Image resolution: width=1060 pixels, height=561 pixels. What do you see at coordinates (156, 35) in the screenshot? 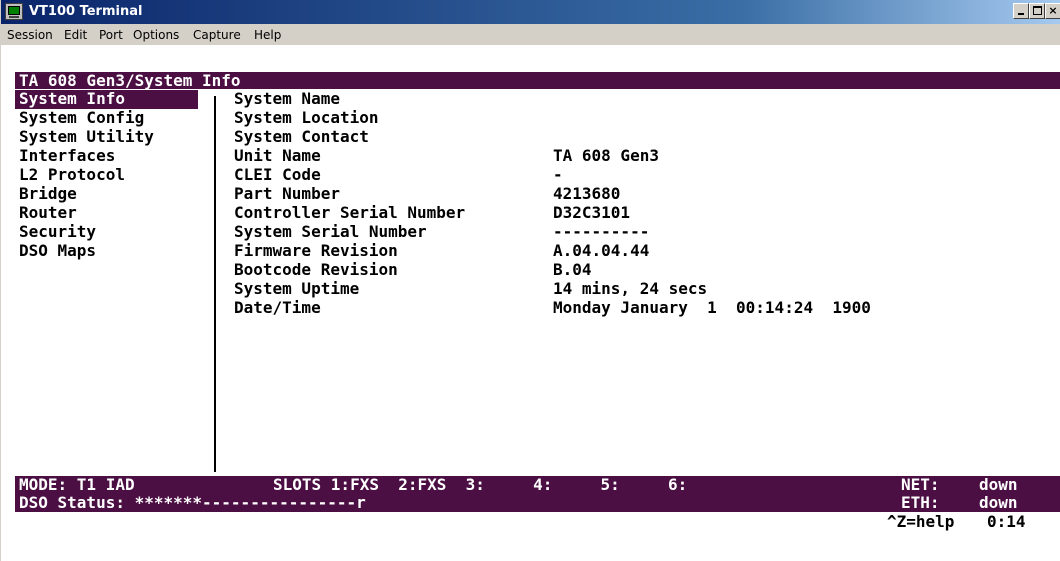
I see `menu-options: Options` at bounding box center [156, 35].